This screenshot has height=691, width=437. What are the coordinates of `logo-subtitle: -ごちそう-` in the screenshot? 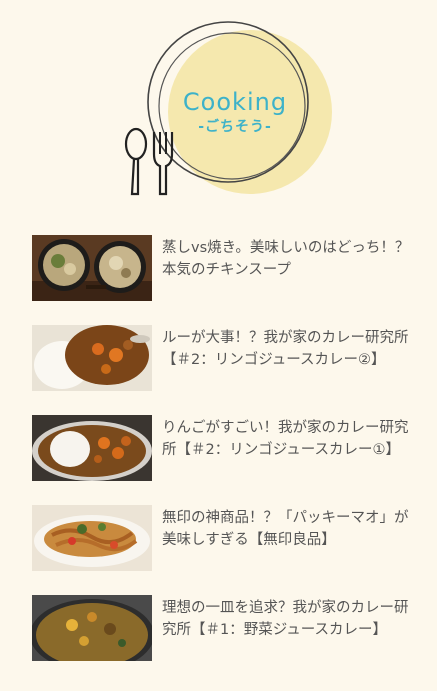 It's located at (235, 127).